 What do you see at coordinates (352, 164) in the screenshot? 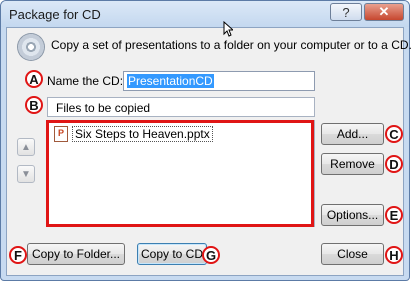
I see `remove-button: Remove` at bounding box center [352, 164].